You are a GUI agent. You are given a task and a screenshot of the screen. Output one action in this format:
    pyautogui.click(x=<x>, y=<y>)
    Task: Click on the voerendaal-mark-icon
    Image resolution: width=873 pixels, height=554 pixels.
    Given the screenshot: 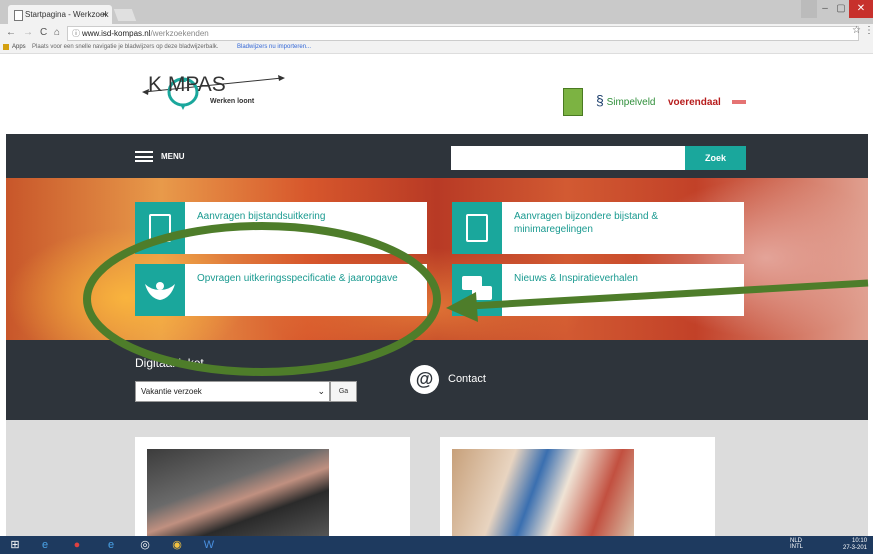 What is the action you would take?
    pyautogui.click(x=739, y=102)
    